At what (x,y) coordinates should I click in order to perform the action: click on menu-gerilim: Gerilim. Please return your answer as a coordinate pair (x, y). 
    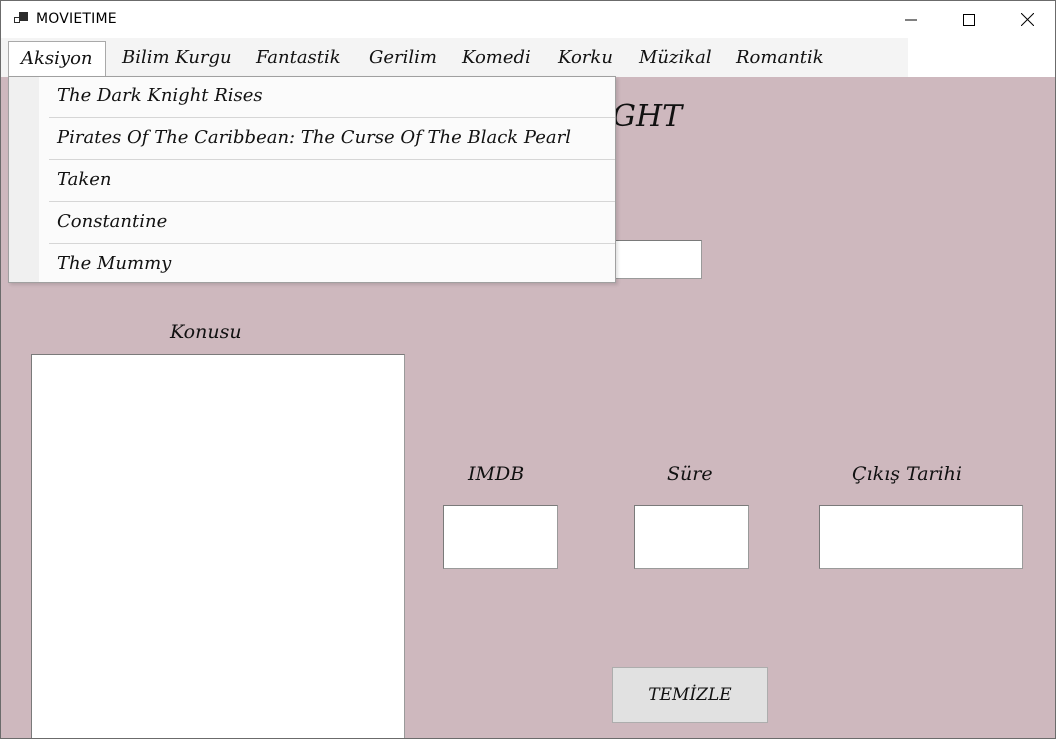
    Looking at the image, I should click on (403, 58).